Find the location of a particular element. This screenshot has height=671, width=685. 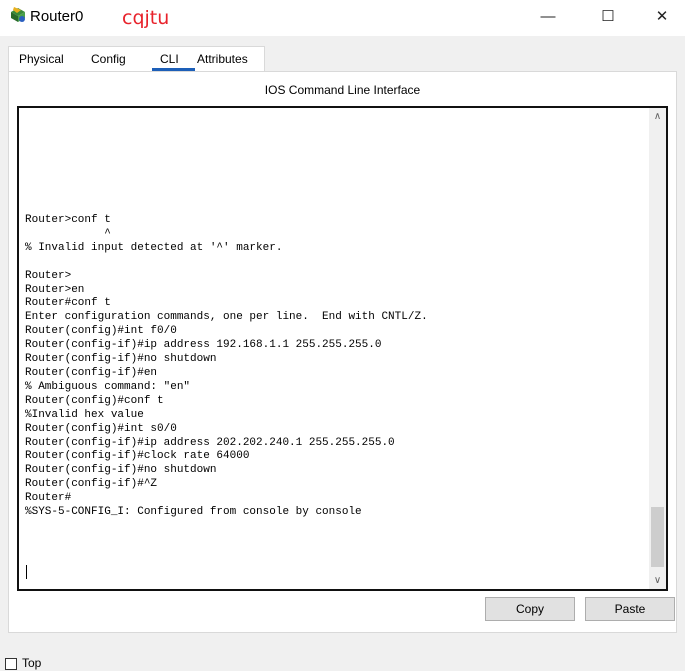

vertical-scrollbar: ∧ ∨ is located at coordinates (657, 348).